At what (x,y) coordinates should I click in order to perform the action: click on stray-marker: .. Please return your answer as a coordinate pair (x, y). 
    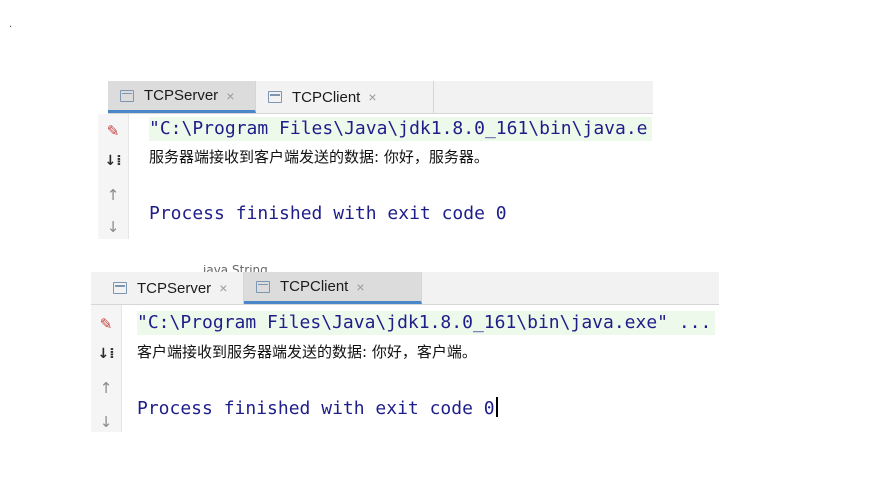
    Looking at the image, I should click on (11, 24).